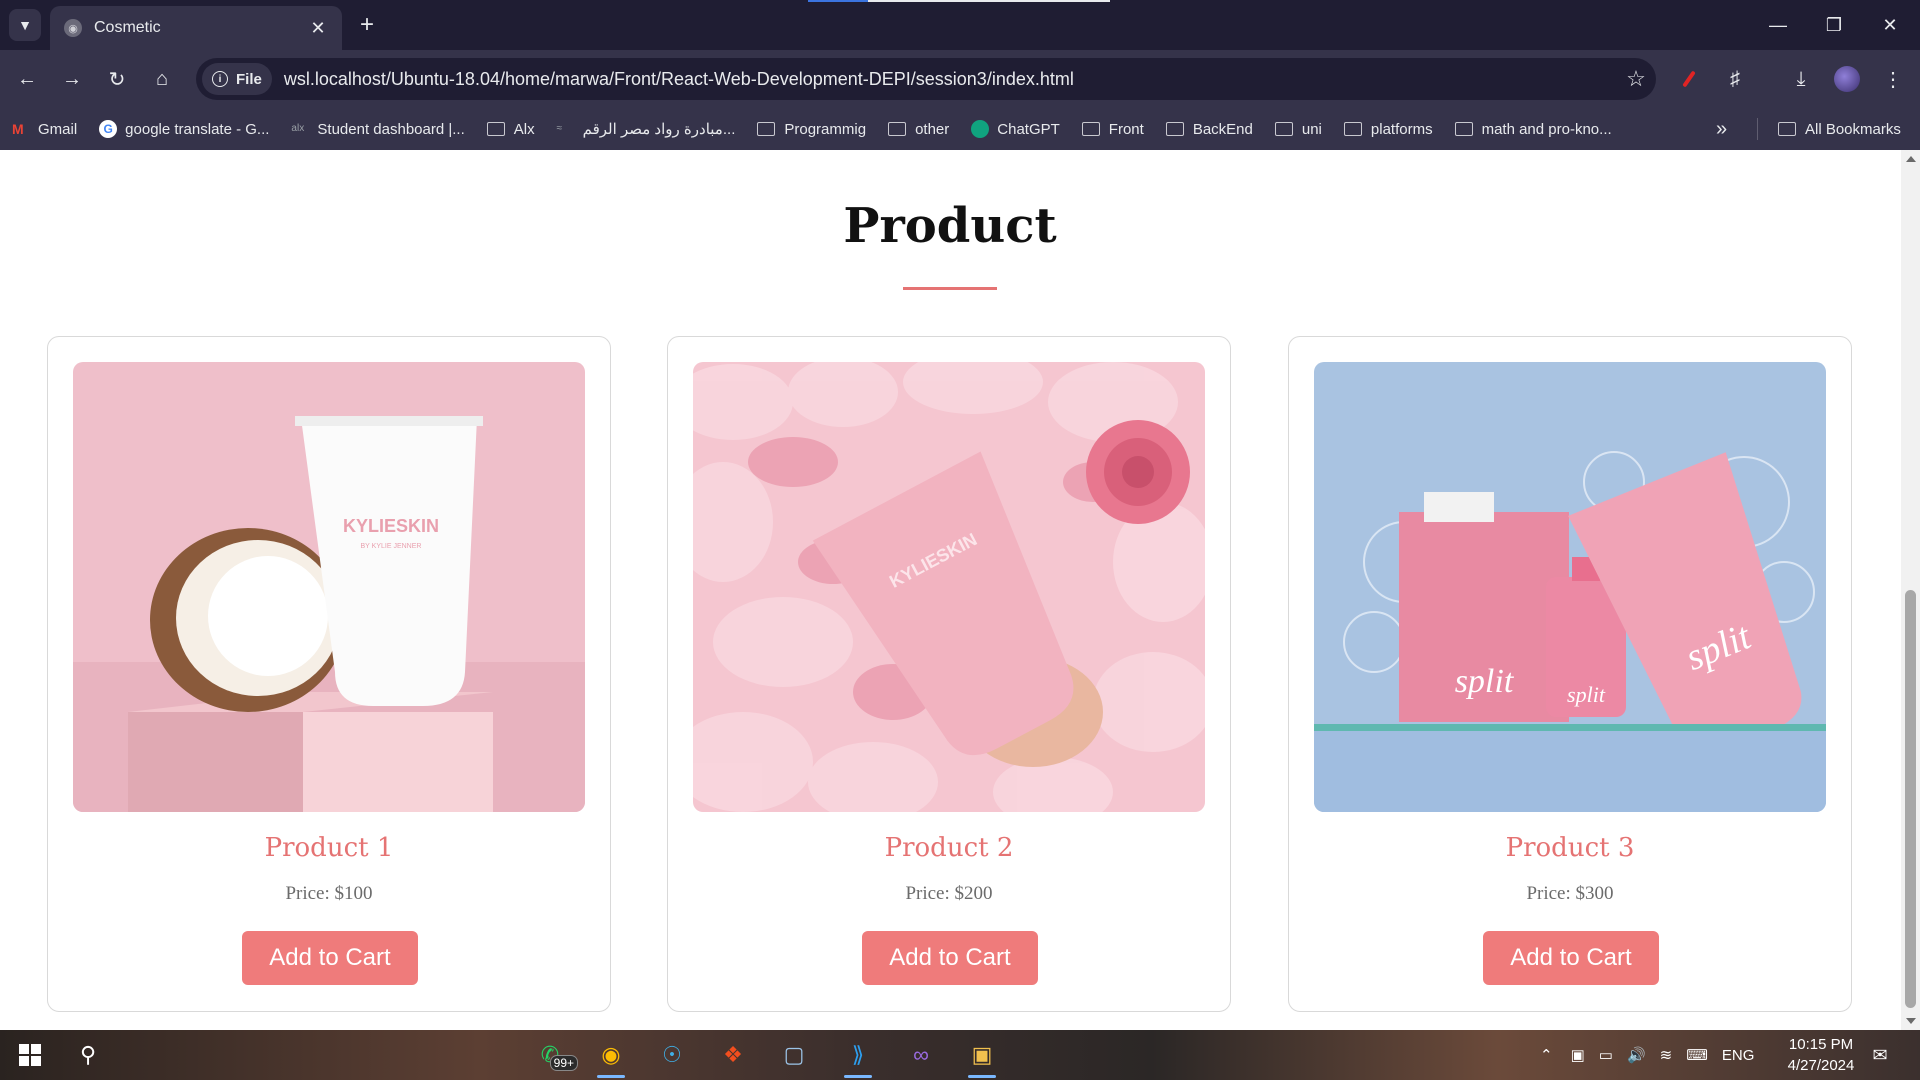 The height and width of the screenshot is (1080, 1920). Describe the element at coordinates (1606, 1055) in the screenshot. I see `battery-icon: ▭` at that location.